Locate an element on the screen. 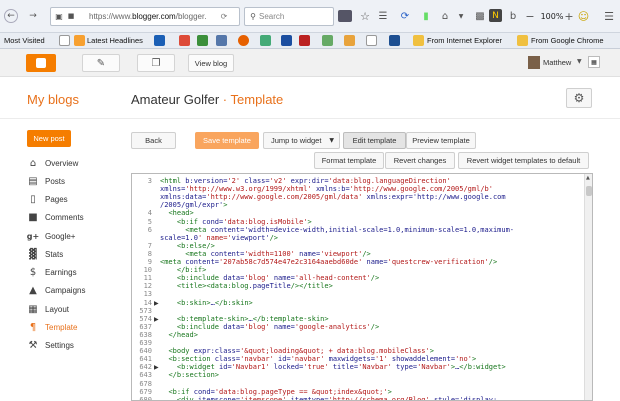 The width and height of the screenshot is (620, 401). back-icon: ← is located at coordinates (11, 16).